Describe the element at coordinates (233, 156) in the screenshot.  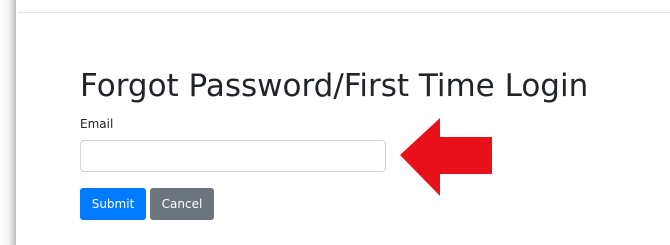
I see `email-field` at that location.